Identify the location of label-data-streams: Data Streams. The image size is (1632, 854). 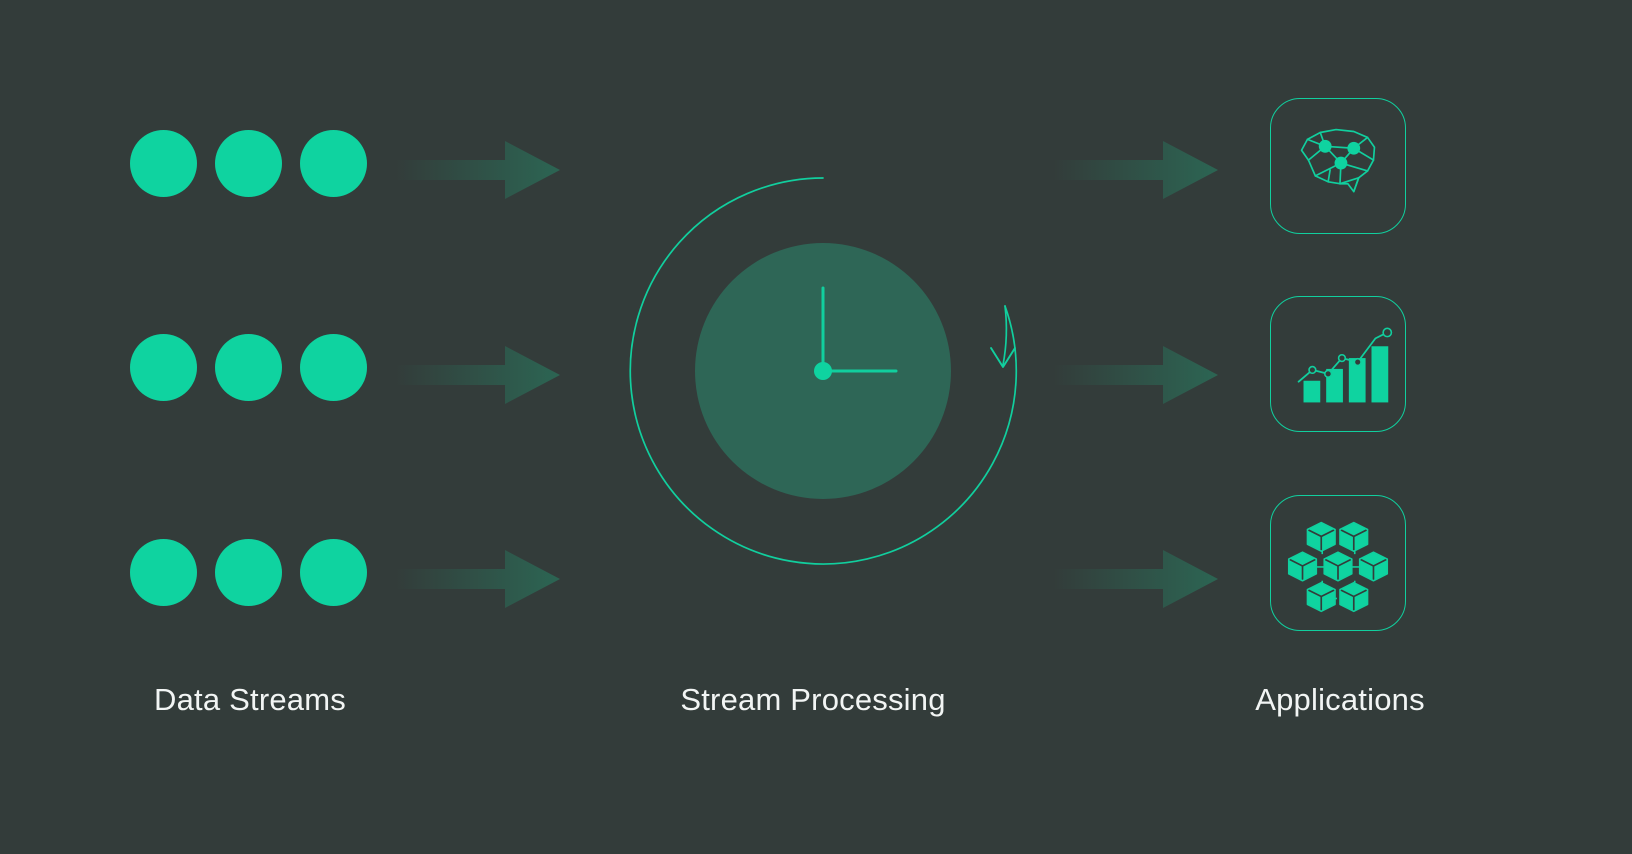
(250, 699).